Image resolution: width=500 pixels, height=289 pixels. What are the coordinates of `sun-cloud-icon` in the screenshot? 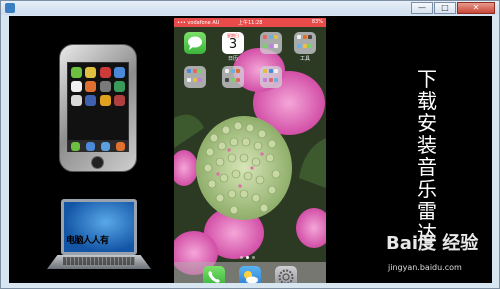 It's located at (251, 277).